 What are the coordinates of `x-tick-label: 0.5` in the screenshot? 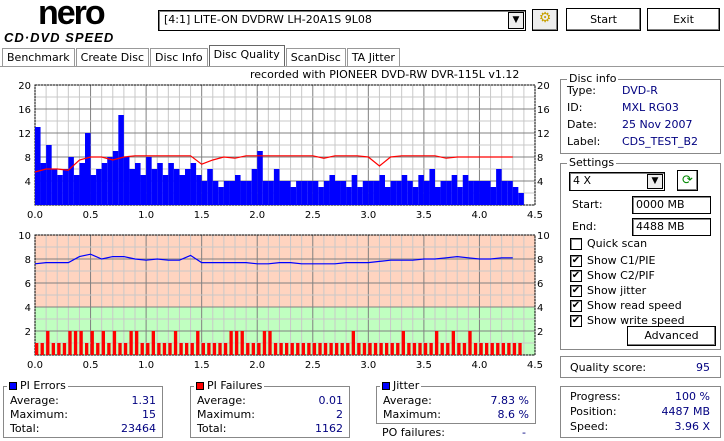 It's located at (91, 215).